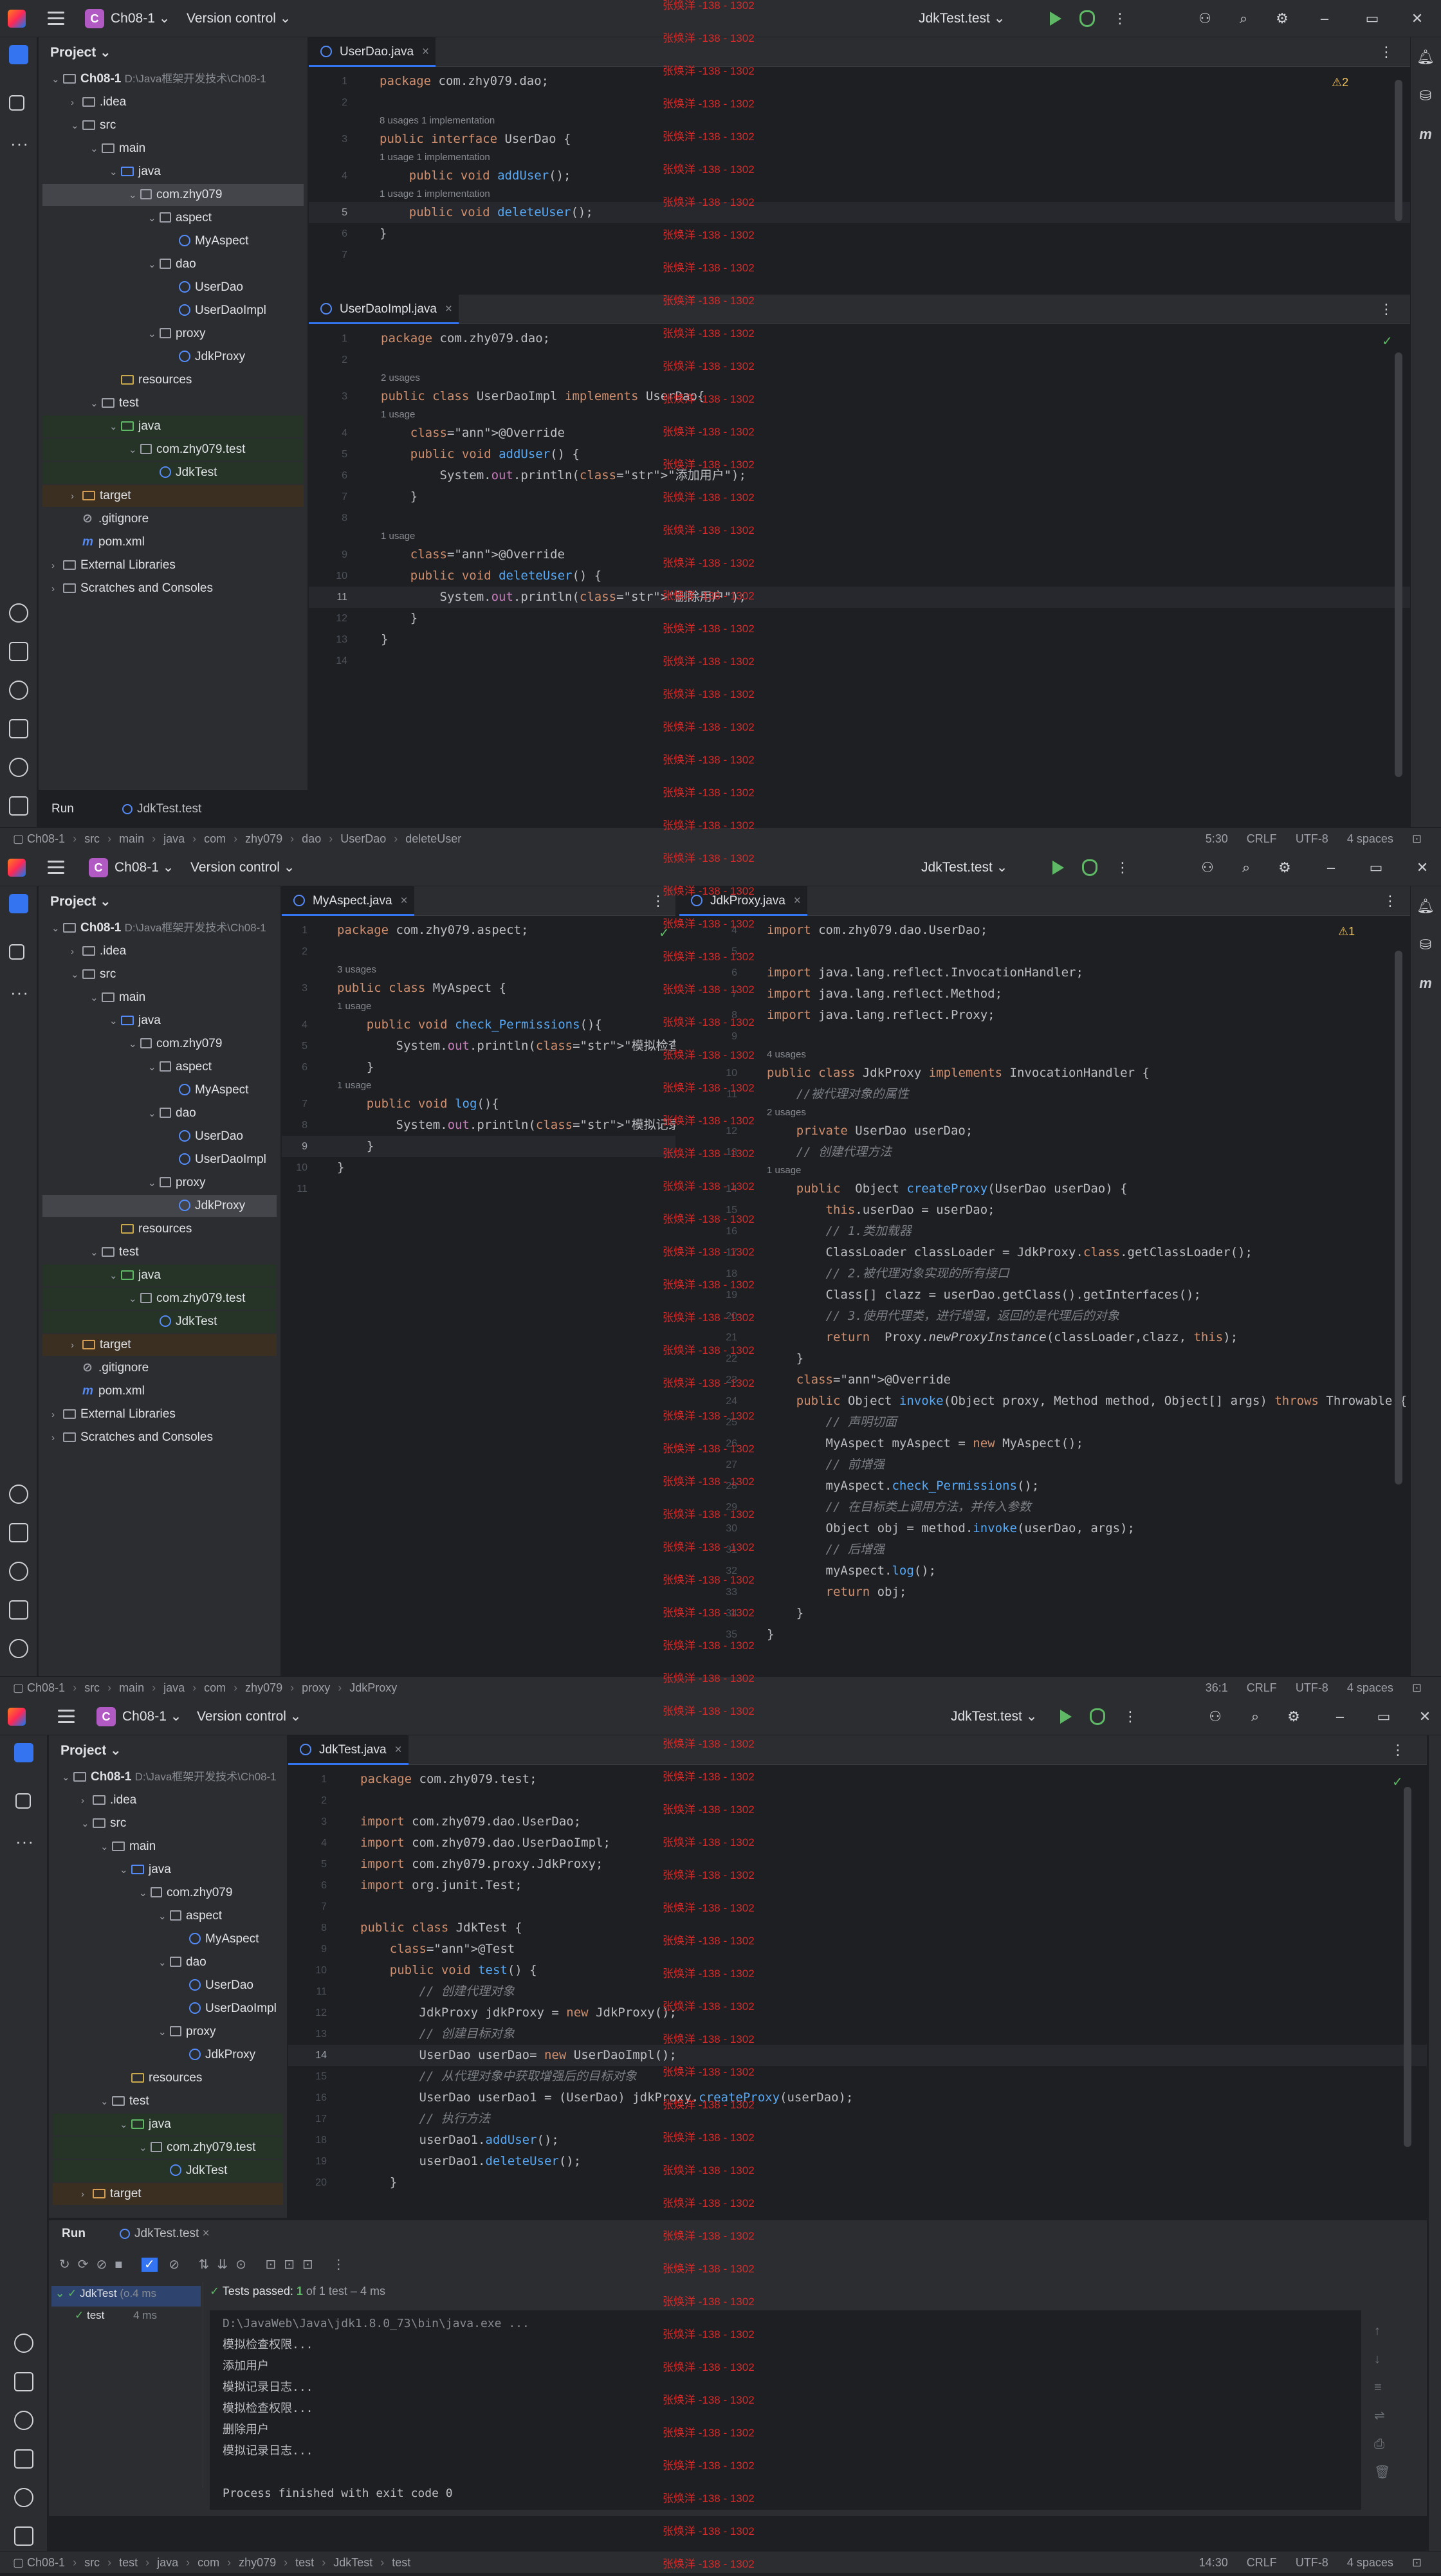  Describe the element at coordinates (246, 2429) in the screenshot. I see `console-line: 删除用户` at that location.